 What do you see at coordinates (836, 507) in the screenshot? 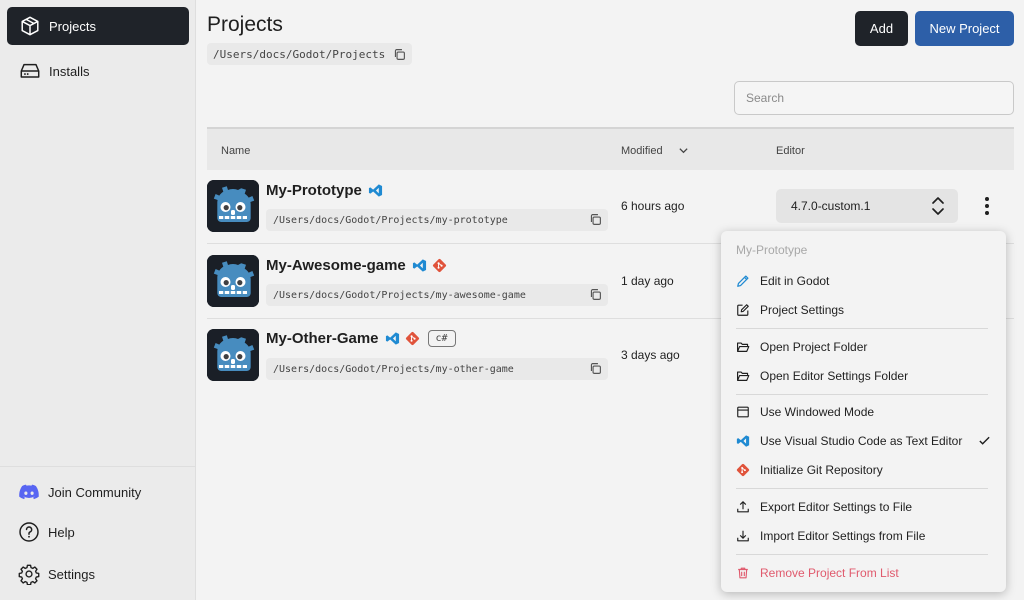
I see `menu-item-label: Export Editor Settings to File` at bounding box center [836, 507].